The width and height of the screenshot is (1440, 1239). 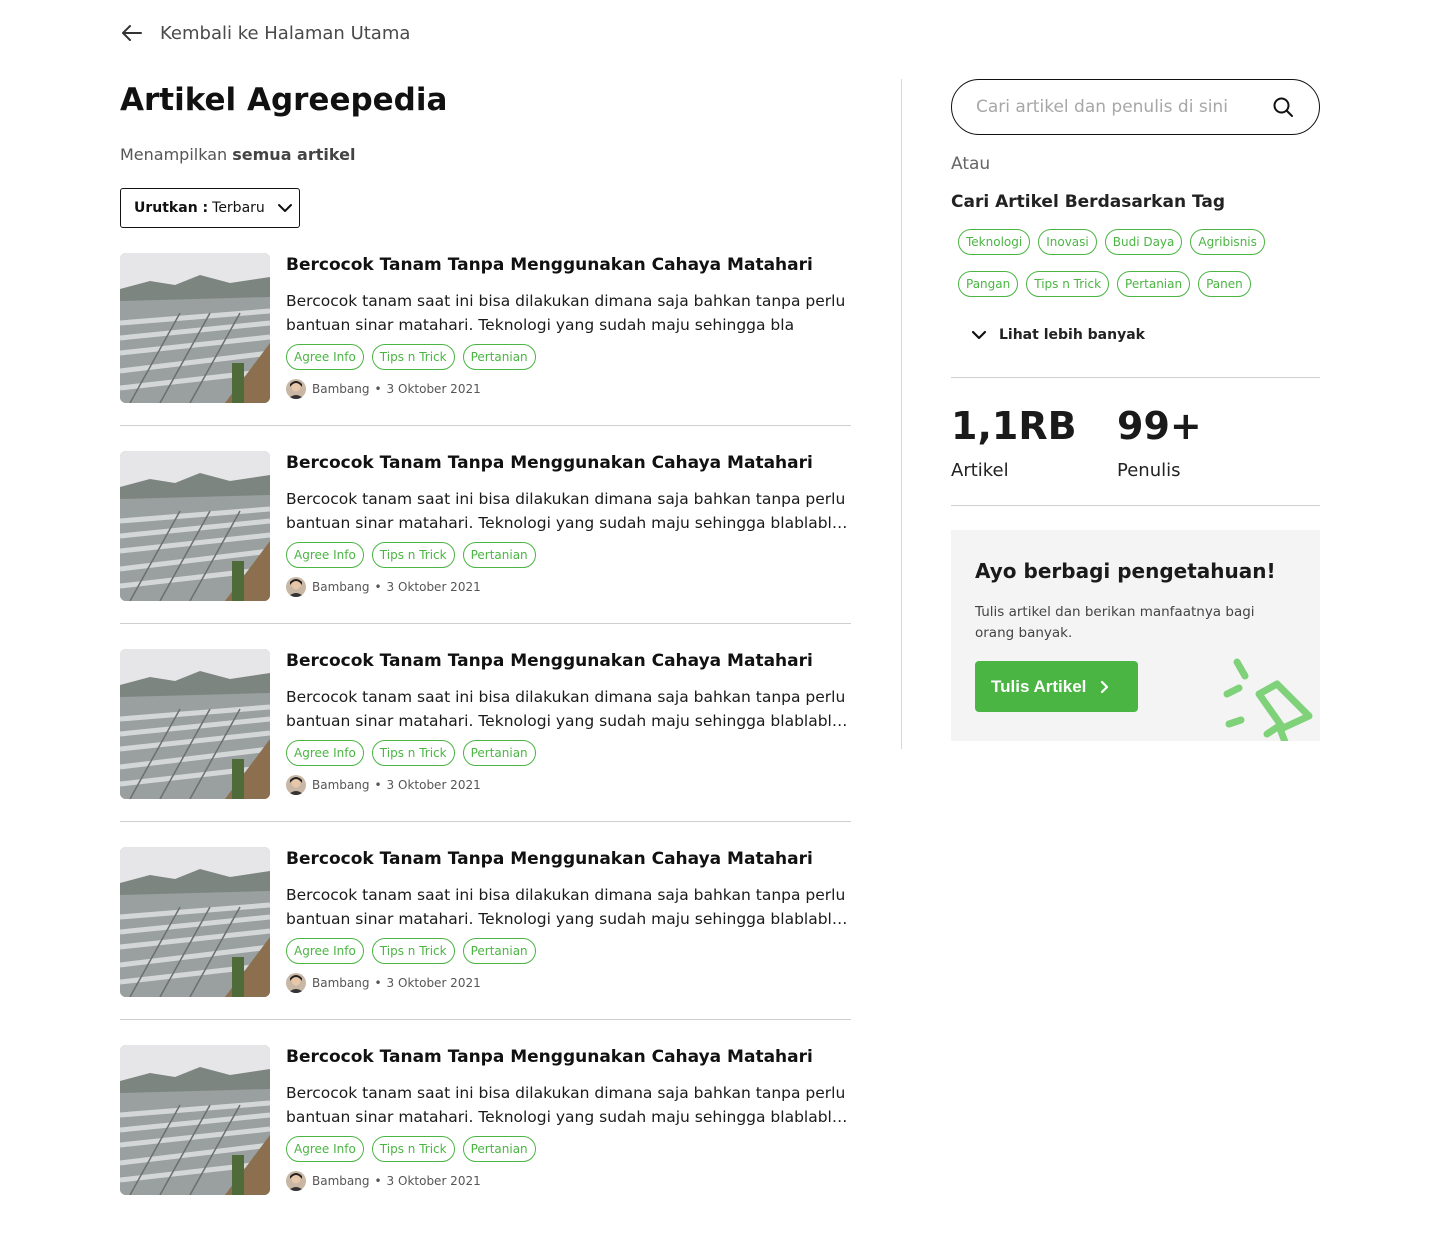 I want to click on search-input, so click(x=1123, y=107).